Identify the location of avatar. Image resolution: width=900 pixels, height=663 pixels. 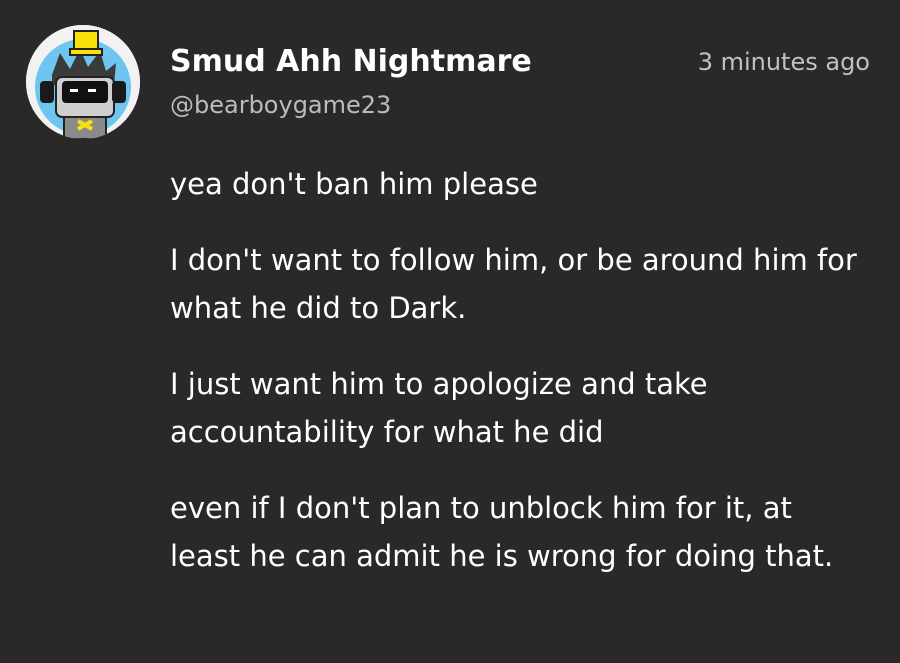
(83, 82).